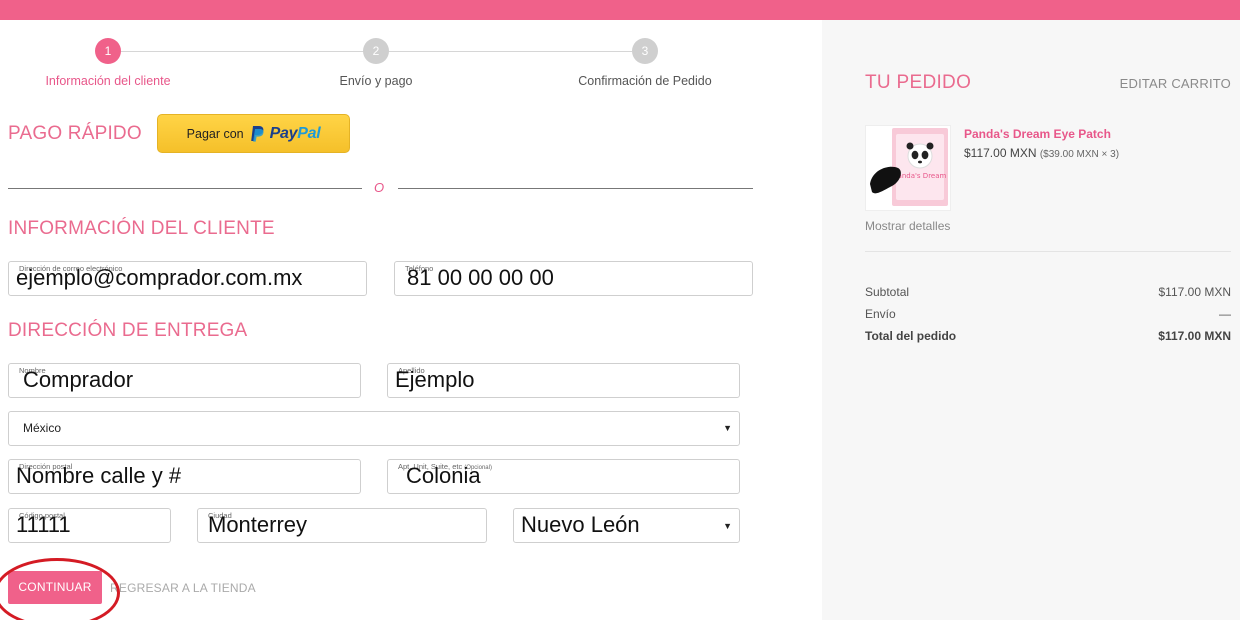  I want to click on paypal-logo-pal: Pal, so click(309, 133).